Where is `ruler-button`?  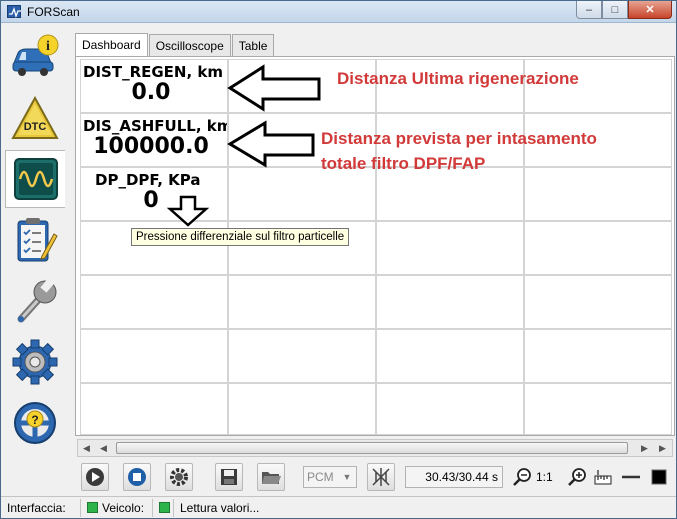
ruler-button is located at coordinates (603, 477).